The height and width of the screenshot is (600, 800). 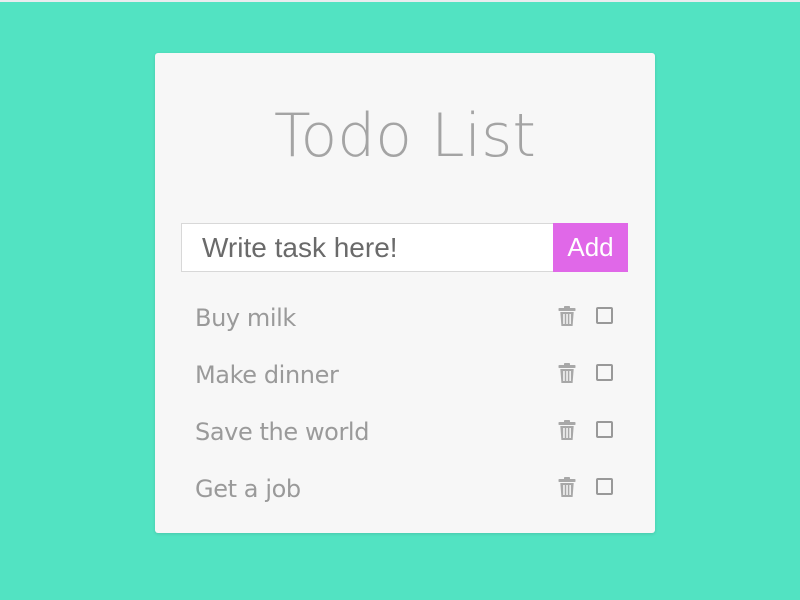 I want to click on task-label: Save the world, so click(x=282, y=432).